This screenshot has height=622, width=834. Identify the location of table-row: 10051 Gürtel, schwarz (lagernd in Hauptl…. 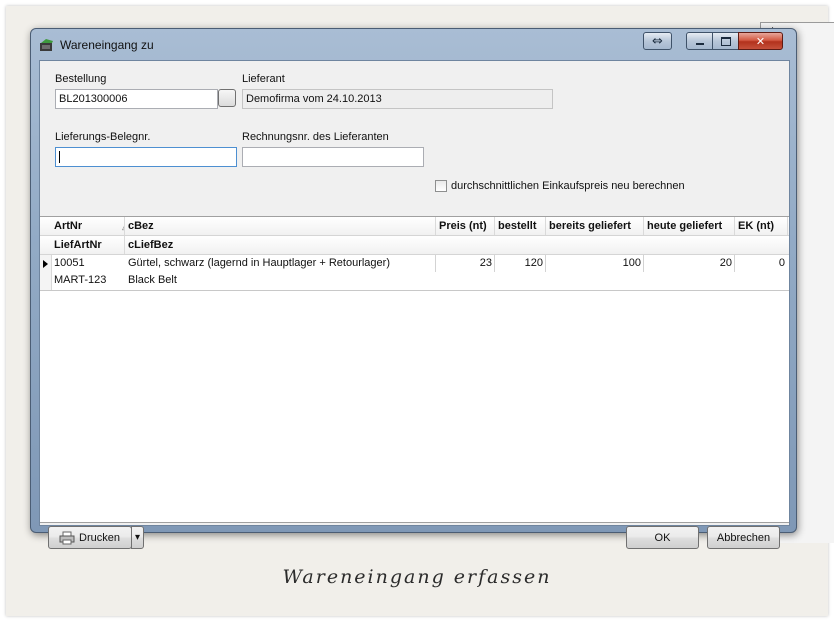
(414, 273).